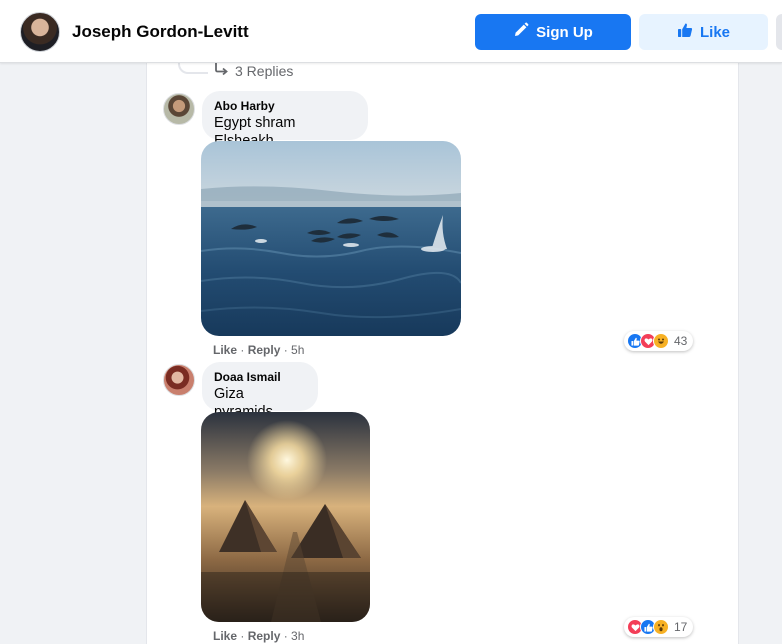  What do you see at coordinates (521, 32) in the screenshot?
I see `pencil-icon` at bounding box center [521, 32].